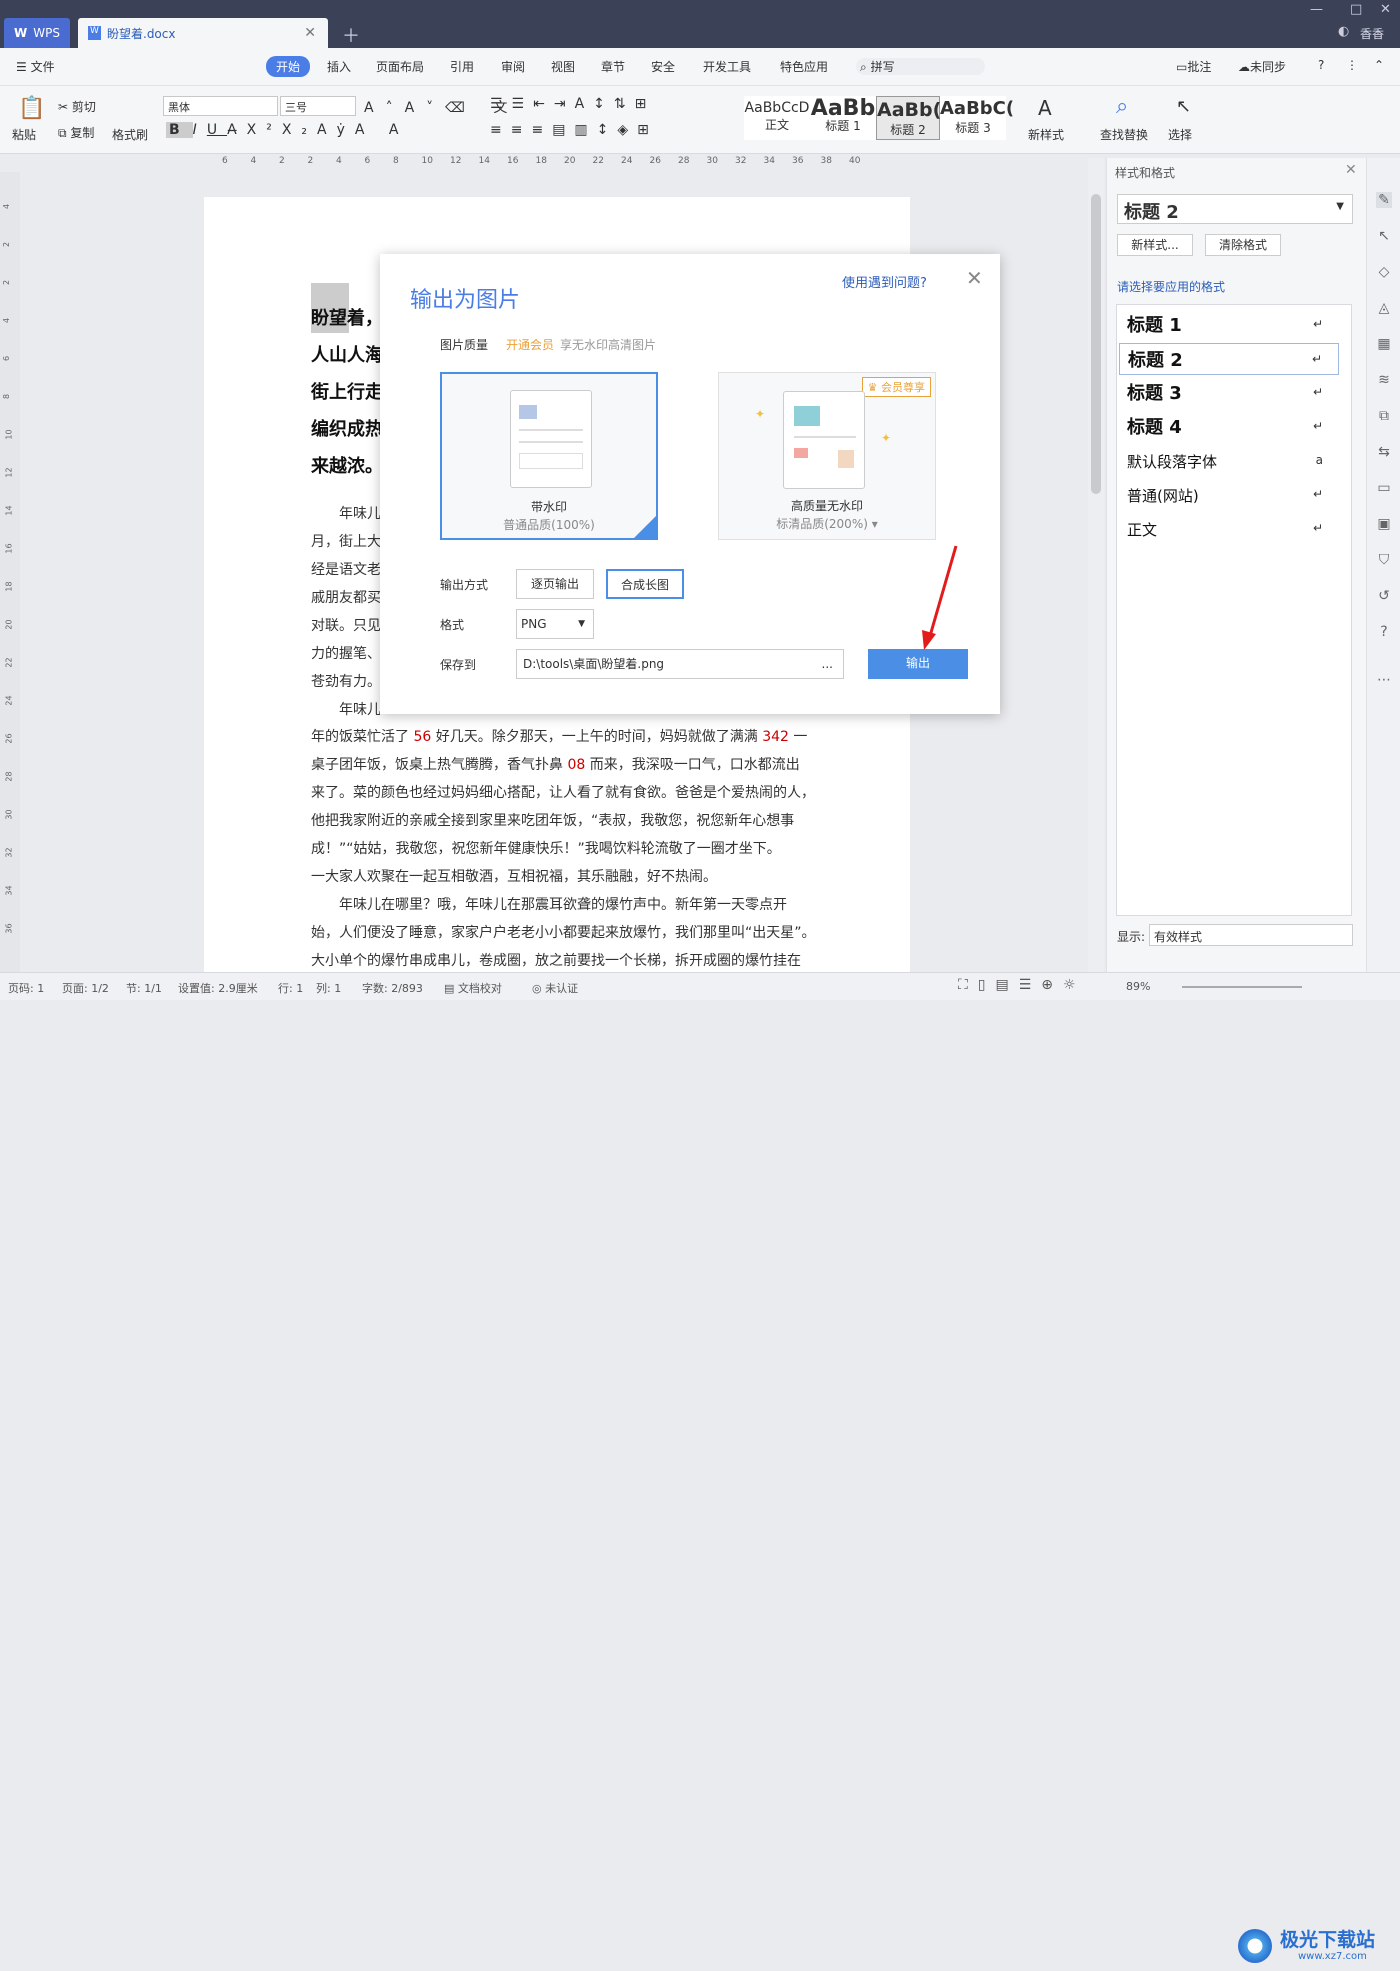 The height and width of the screenshot is (1971, 1400). I want to click on more-icon: ⋮, so click(1352, 65).